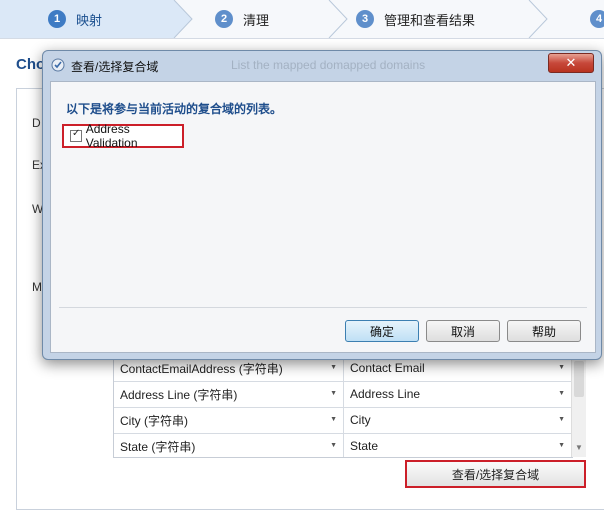 The image size is (604, 510). Describe the element at coordinates (89, 20) in the screenshot. I see `step-label: 映射` at that location.